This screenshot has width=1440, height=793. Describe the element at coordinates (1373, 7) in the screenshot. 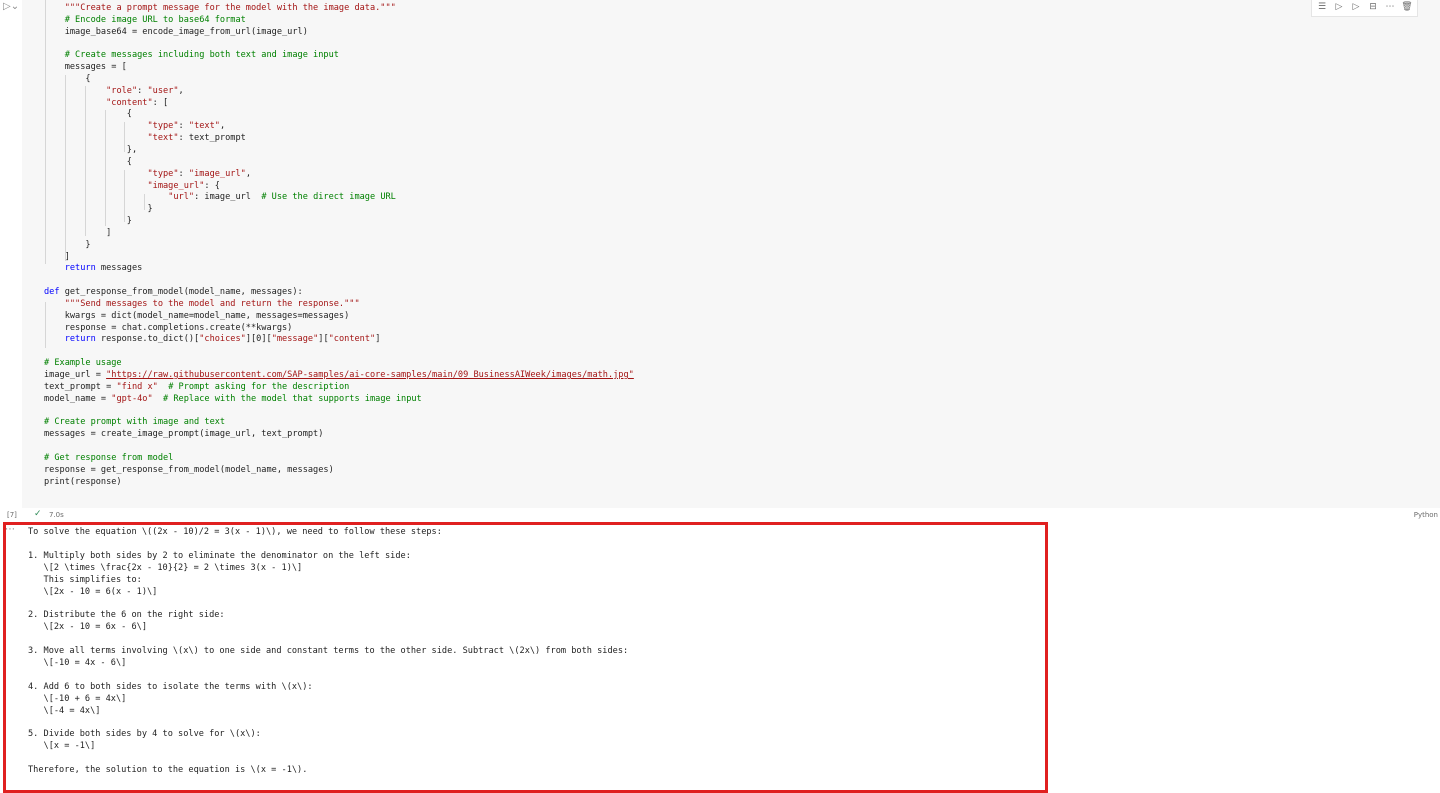

I see `split-cell-icon: ⊟` at that location.